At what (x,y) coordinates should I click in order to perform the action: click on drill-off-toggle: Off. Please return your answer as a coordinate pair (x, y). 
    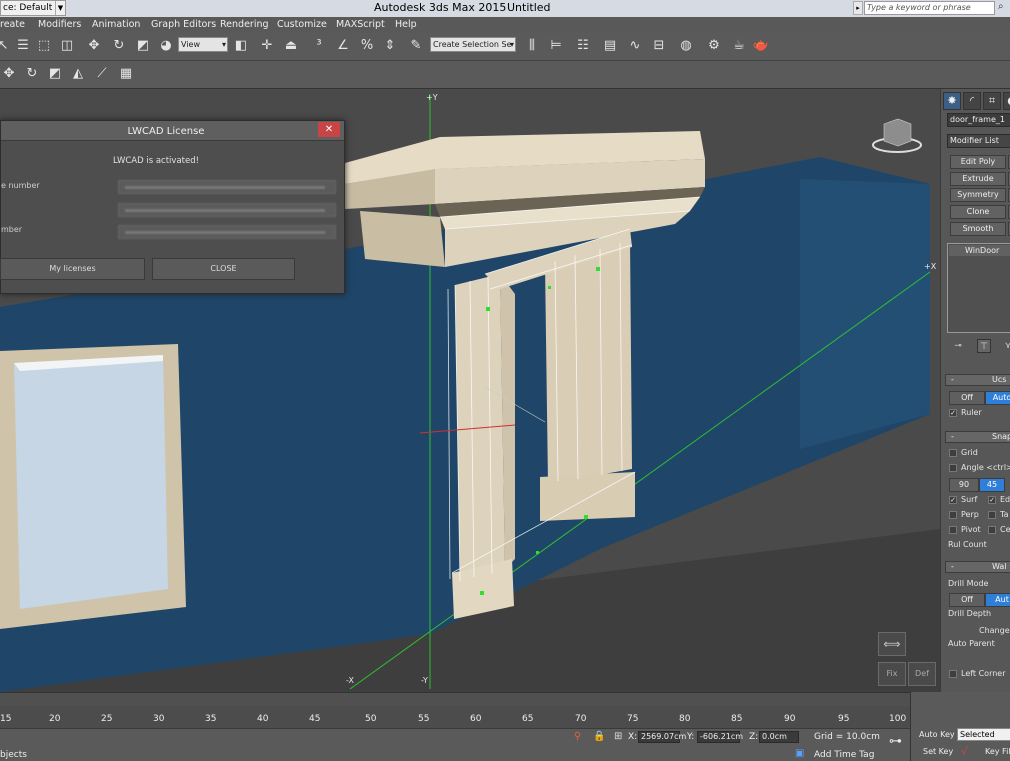
    Looking at the image, I should click on (967, 600).